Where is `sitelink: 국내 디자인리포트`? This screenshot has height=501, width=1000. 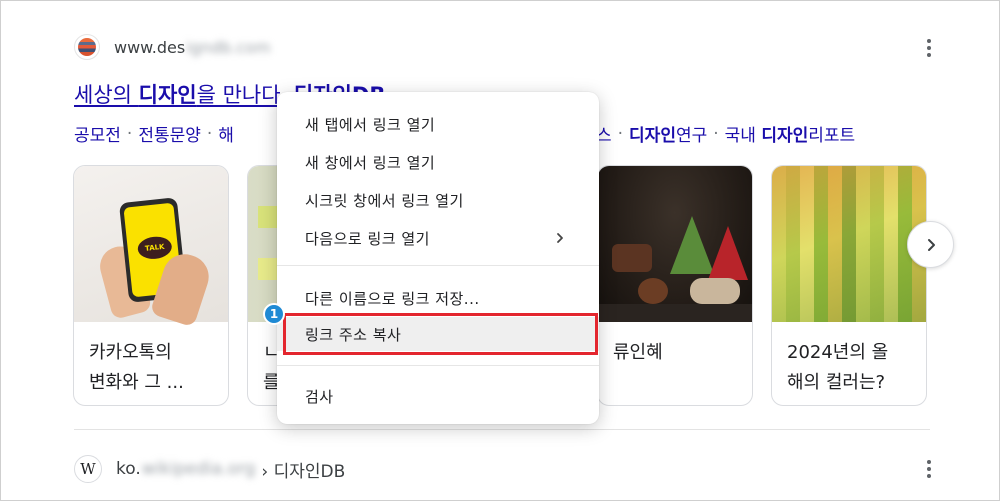 sitelink: 국내 디자인리포트 is located at coordinates (790, 133).